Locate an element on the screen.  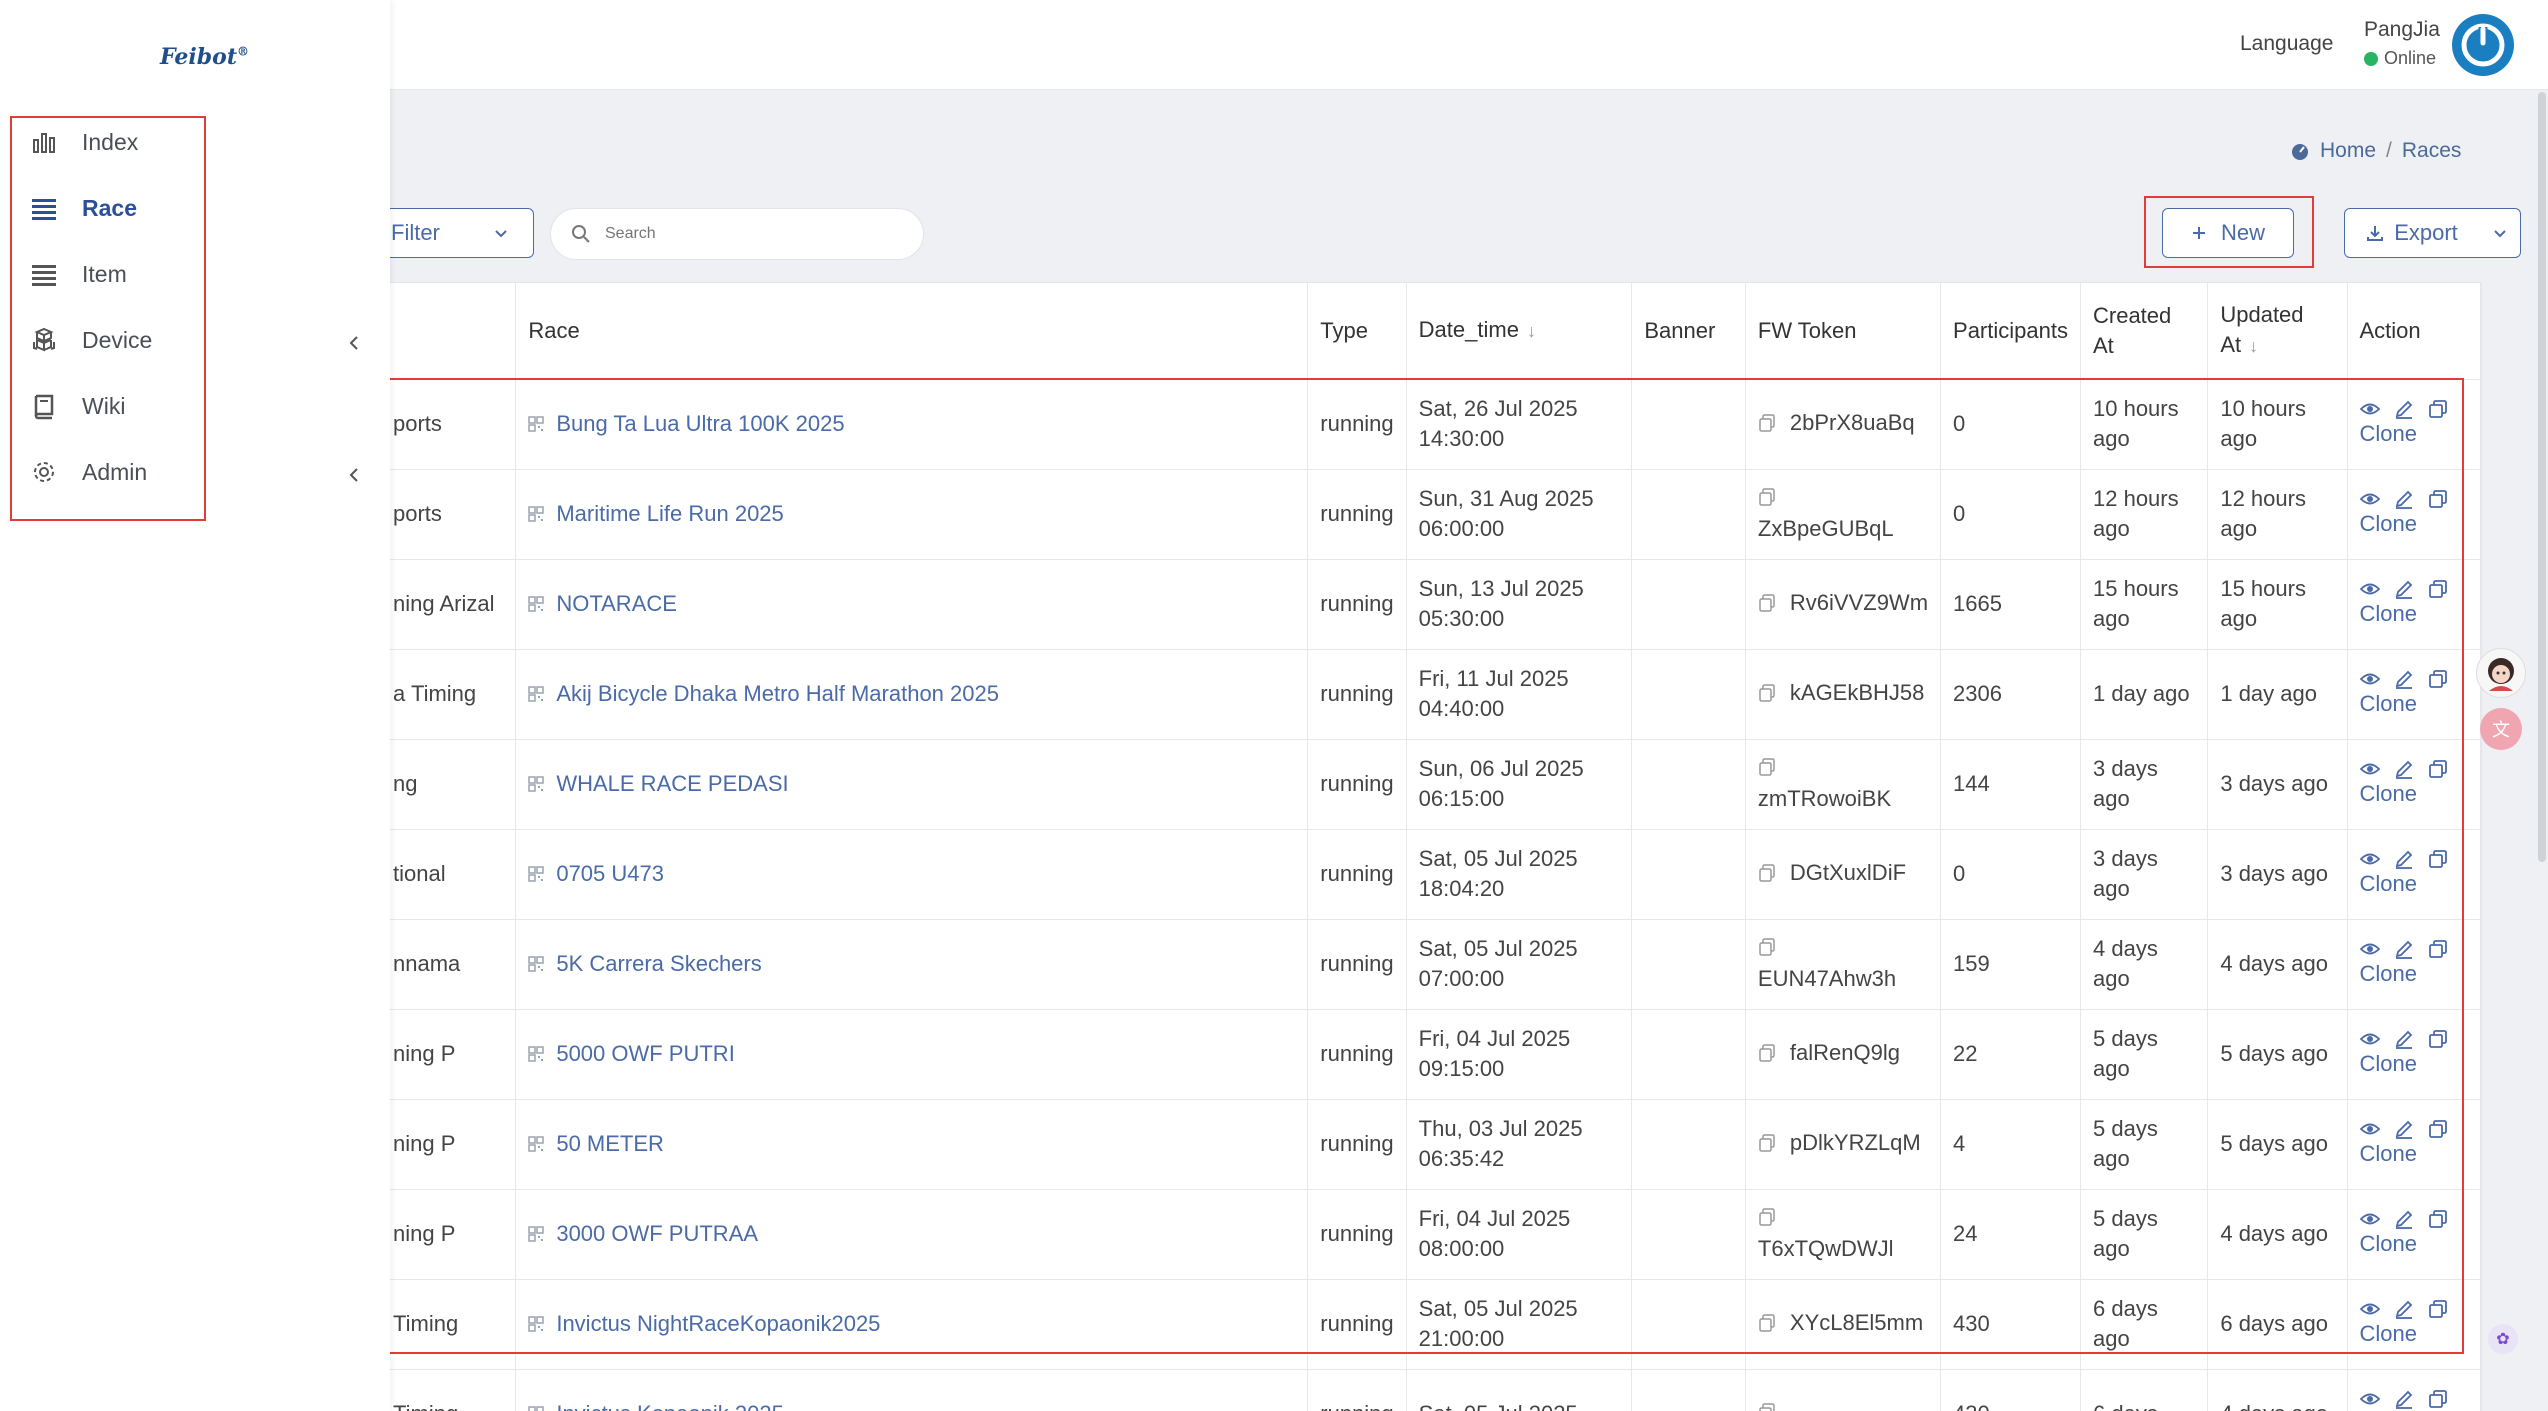
col-created-at: Created At is located at coordinates (2144, 331).